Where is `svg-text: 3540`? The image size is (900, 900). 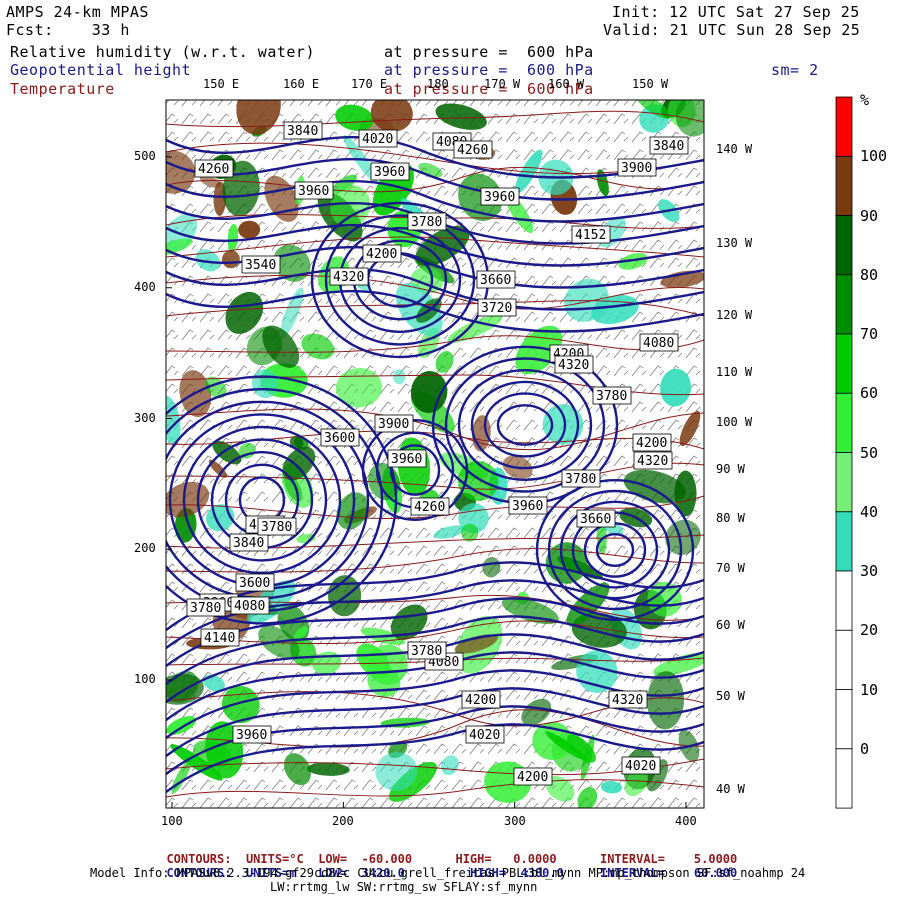 svg-text: 3540 is located at coordinates (260, 265).